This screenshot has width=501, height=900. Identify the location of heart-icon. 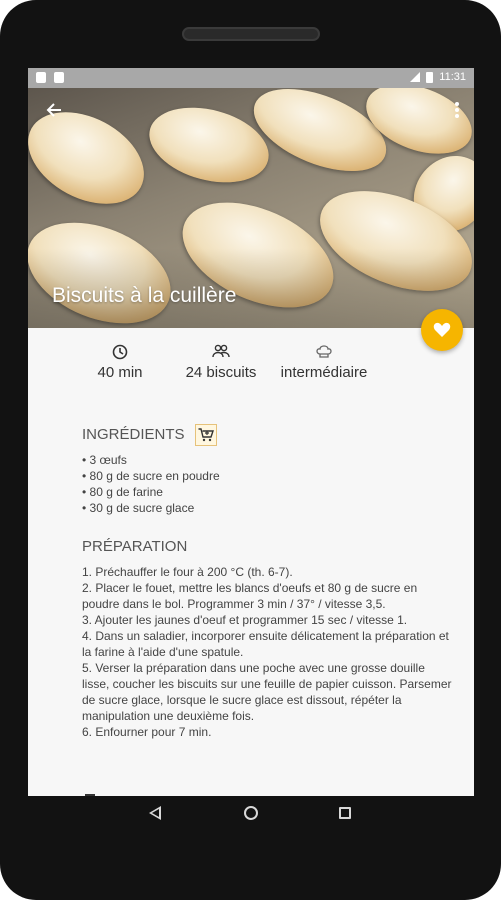
(442, 329).